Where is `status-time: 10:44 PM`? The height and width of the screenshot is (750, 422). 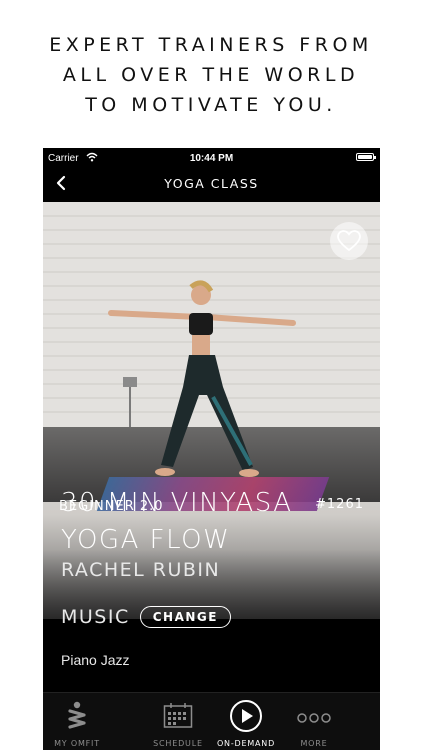 status-time: 10:44 PM is located at coordinates (211, 158).